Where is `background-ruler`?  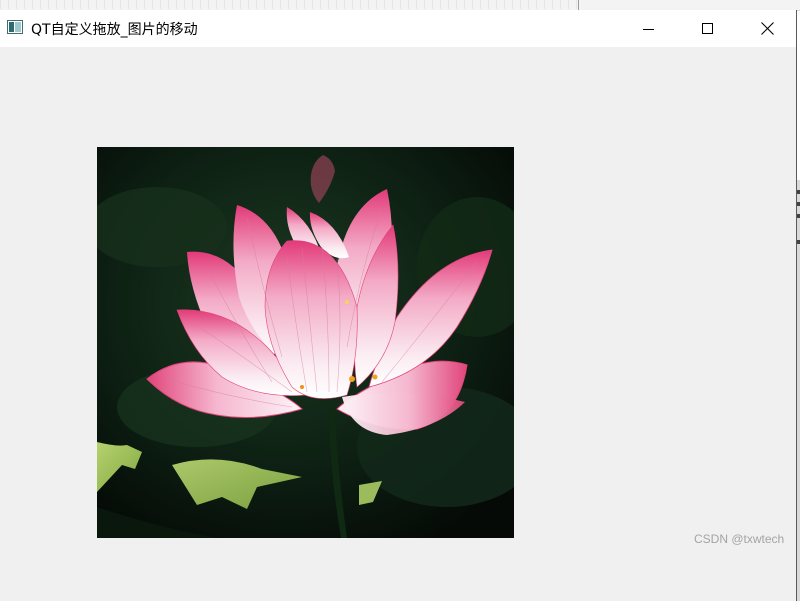 background-ruler is located at coordinates (289, 4).